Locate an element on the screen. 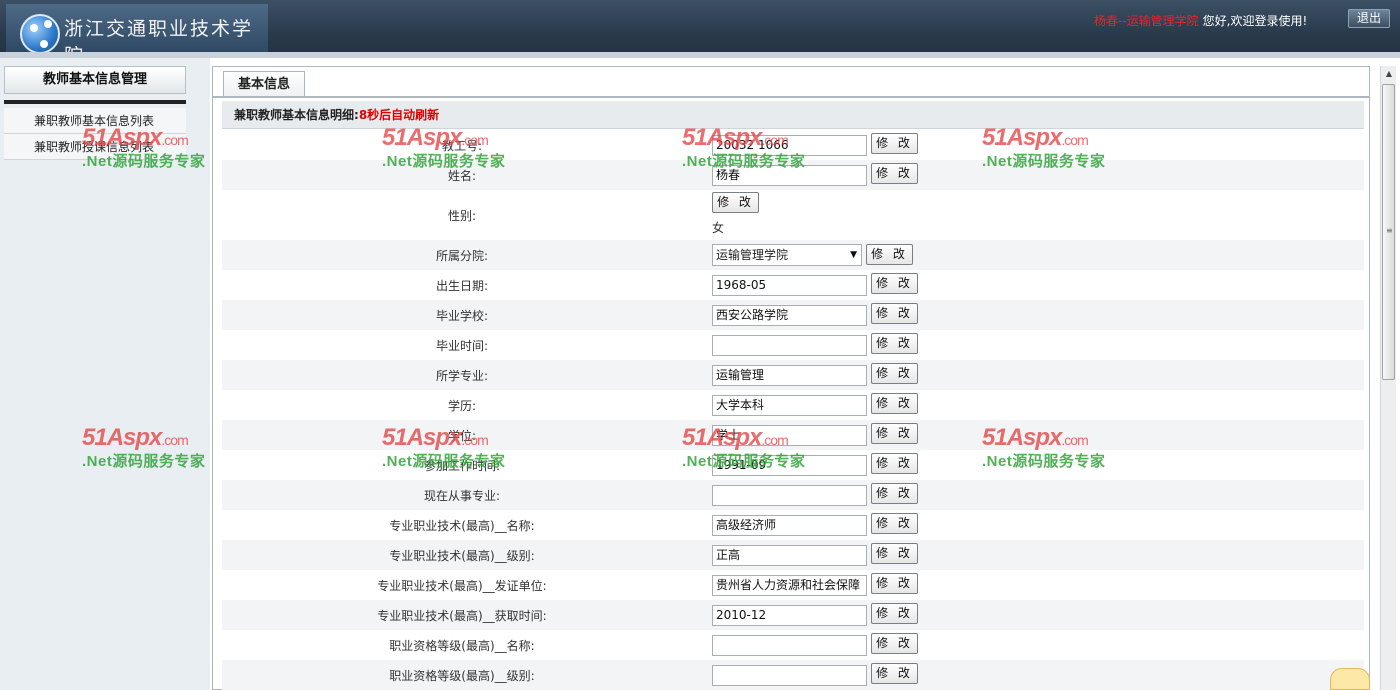  tab-basic-info: 基本信息 is located at coordinates (264, 84).